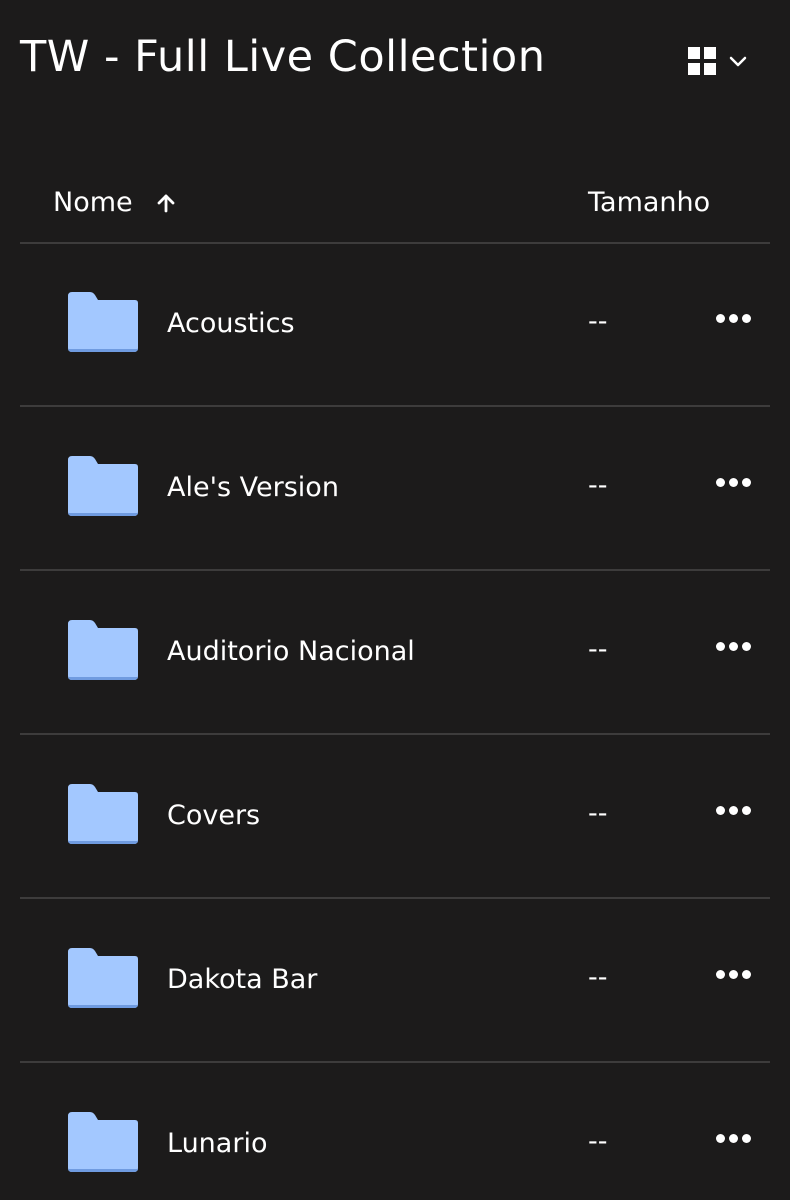  Describe the element at coordinates (242, 979) in the screenshot. I see `folder-name: Dakota Bar` at that location.